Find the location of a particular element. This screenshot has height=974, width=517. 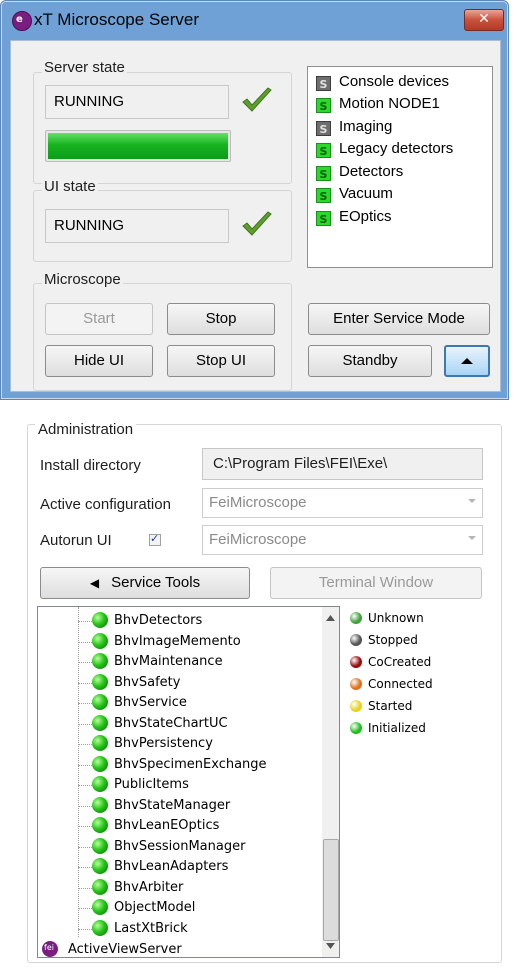

collapse-button is located at coordinates (467, 361).